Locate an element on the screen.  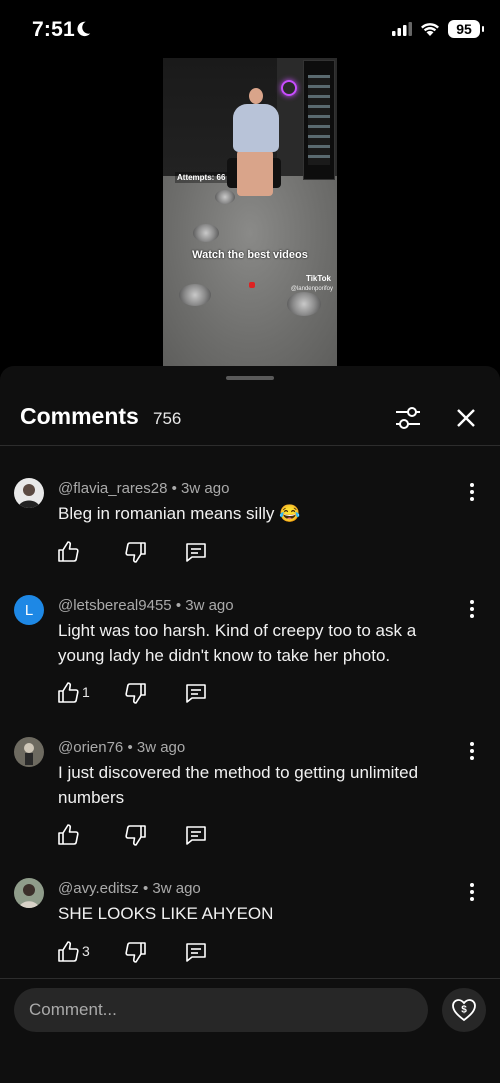
tiktok-watermark: TikTok is located at coordinates (318, 278).